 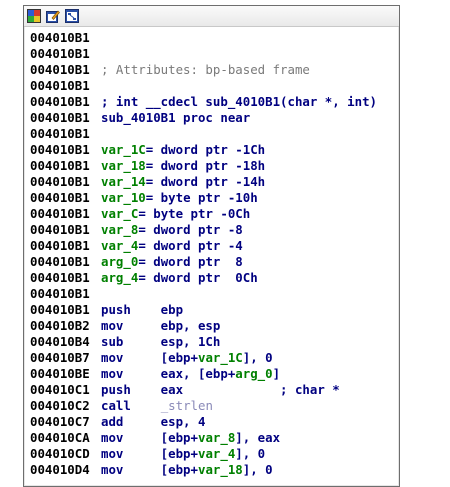 I want to click on instruction-text: = dword ptr 8, so click(x=190, y=261).